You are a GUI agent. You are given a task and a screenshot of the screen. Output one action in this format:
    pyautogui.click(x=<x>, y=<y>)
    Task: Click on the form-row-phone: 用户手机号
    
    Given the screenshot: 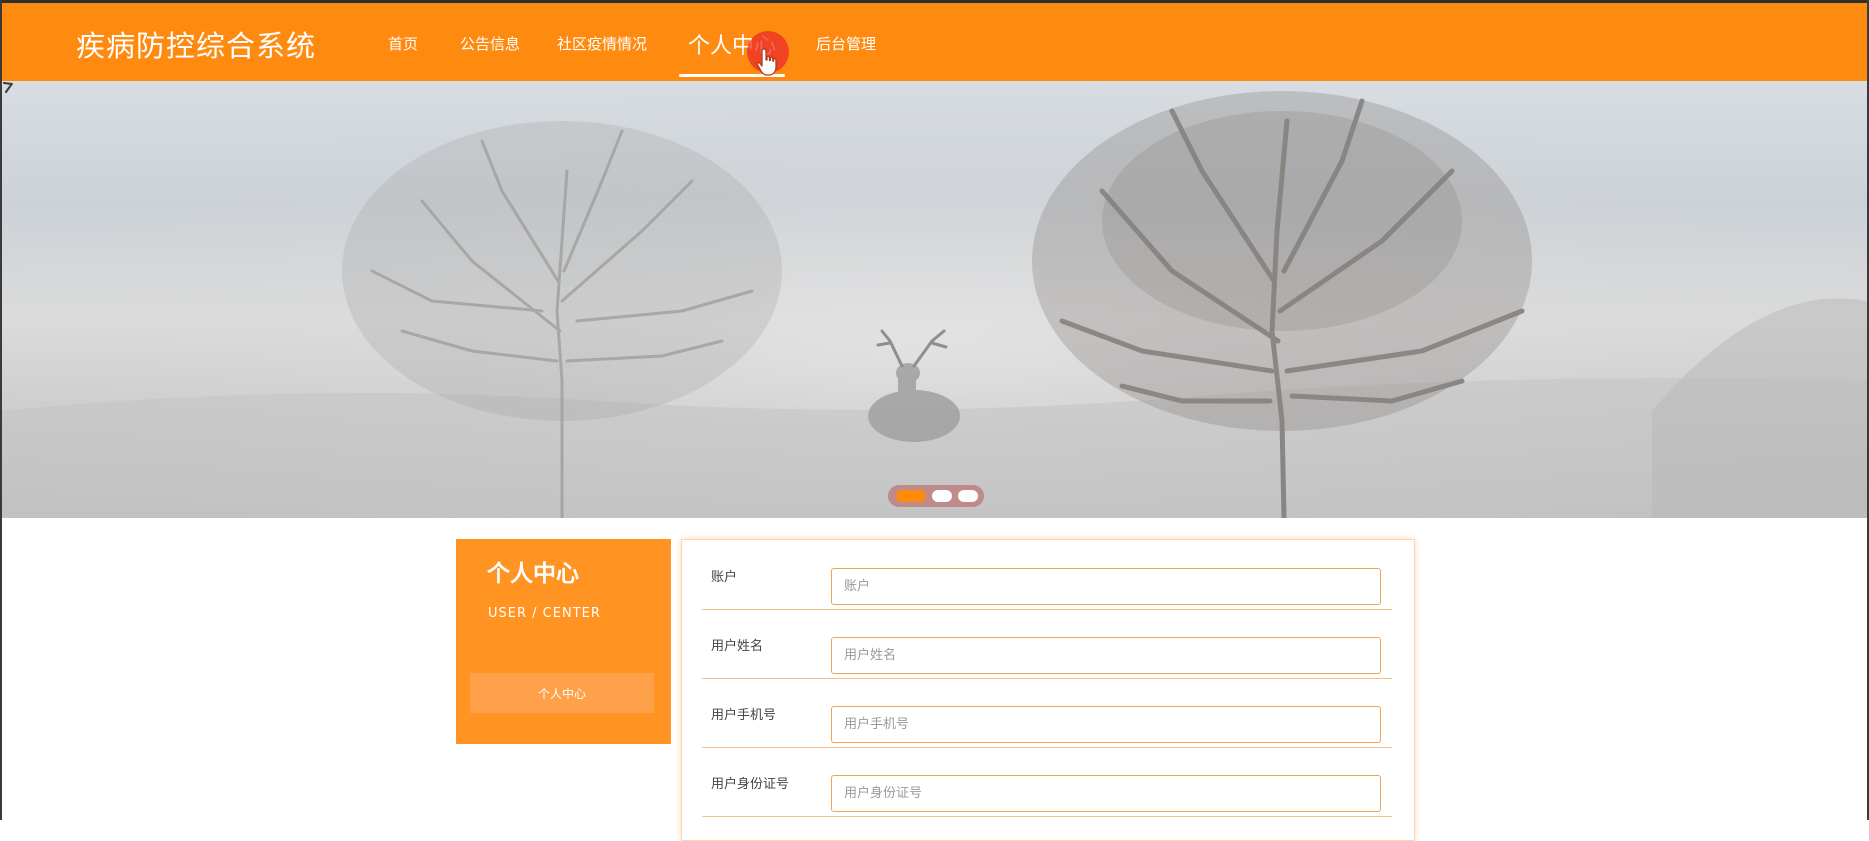 What is the action you would take?
    pyautogui.click(x=1047, y=713)
    